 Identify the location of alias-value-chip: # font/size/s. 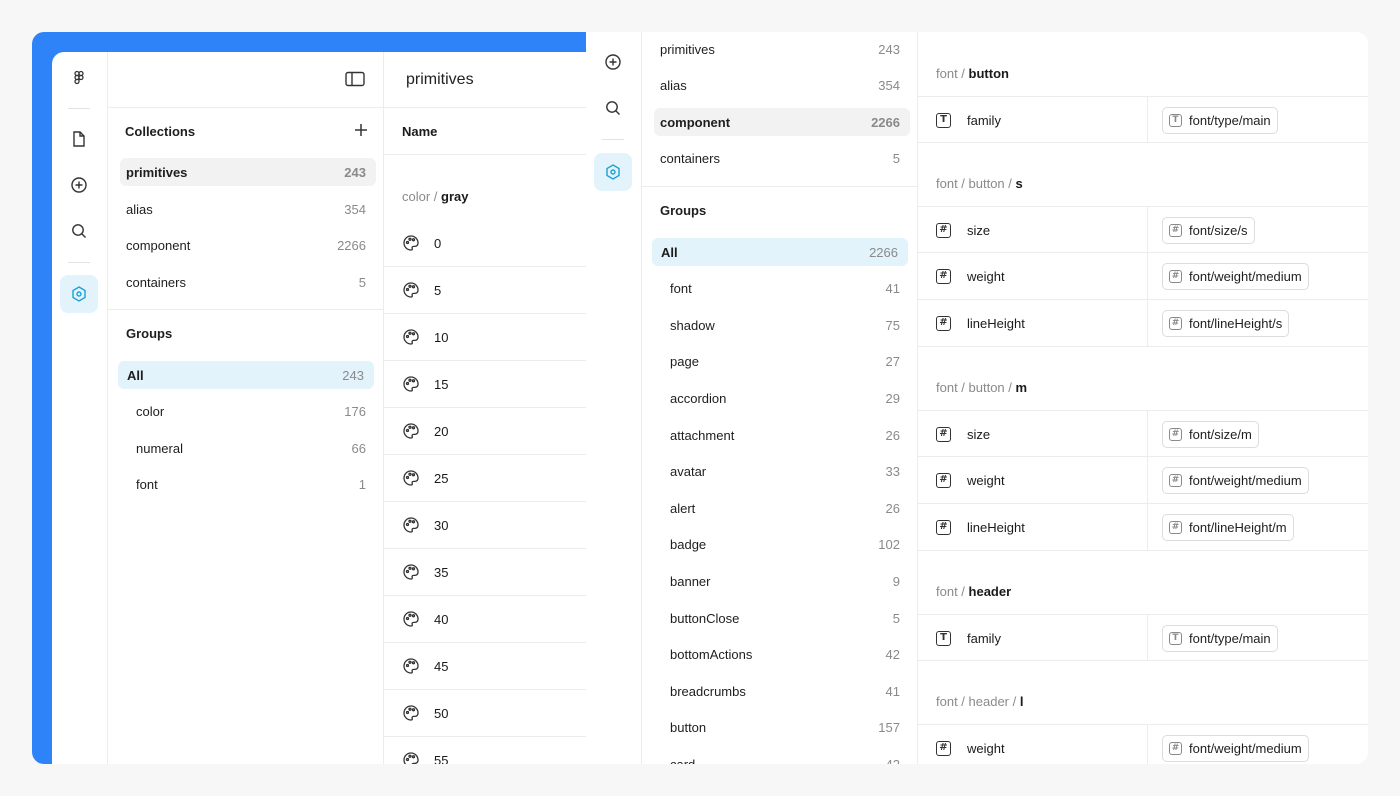
(1208, 230).